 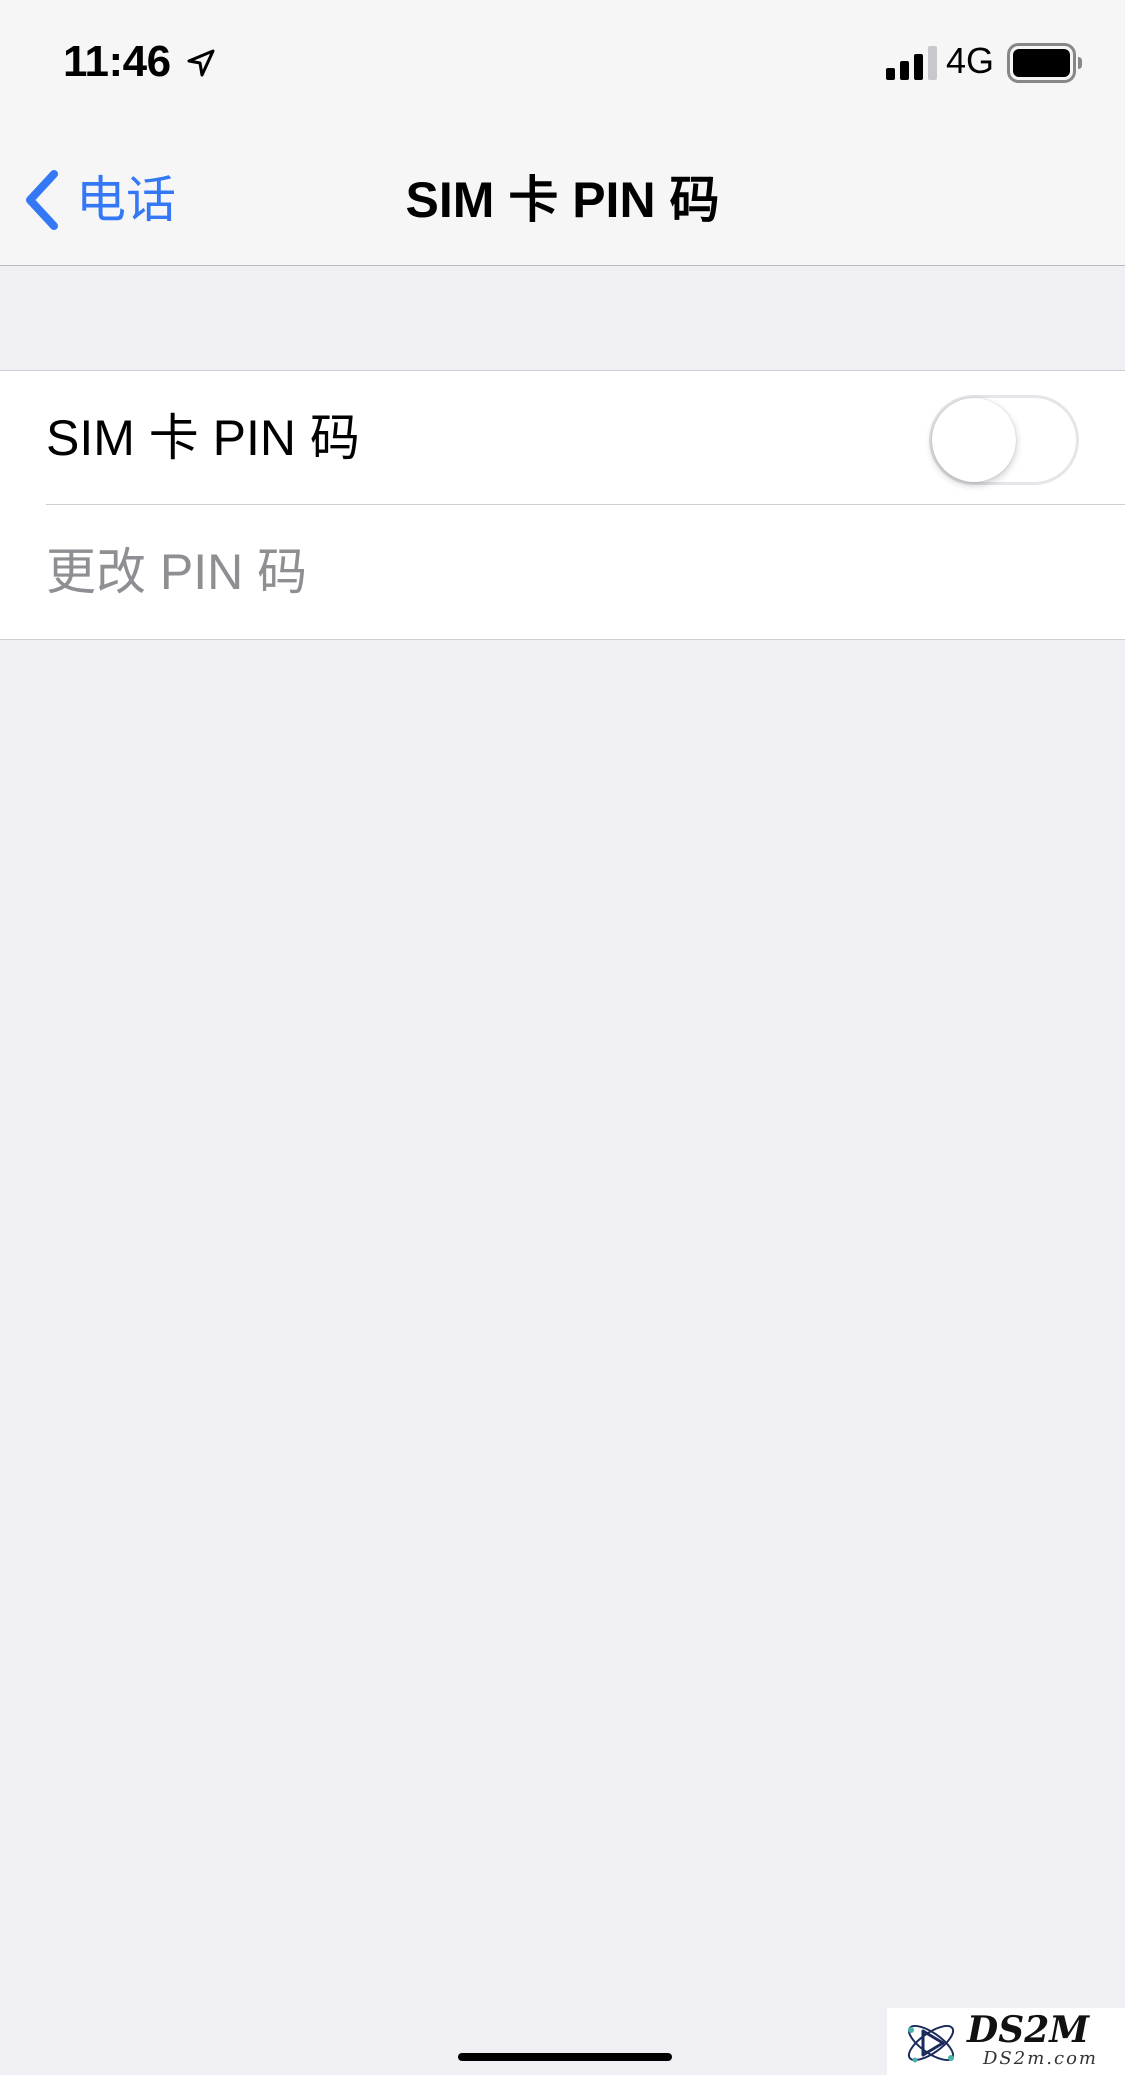 I want to click on battery-icon, so click(x=1044, y=63).